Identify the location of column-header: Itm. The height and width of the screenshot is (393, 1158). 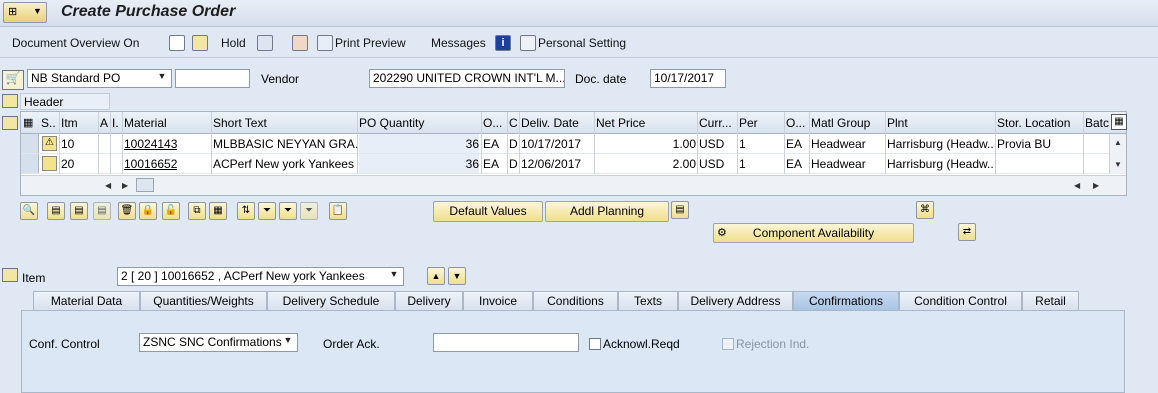
(79, 123).